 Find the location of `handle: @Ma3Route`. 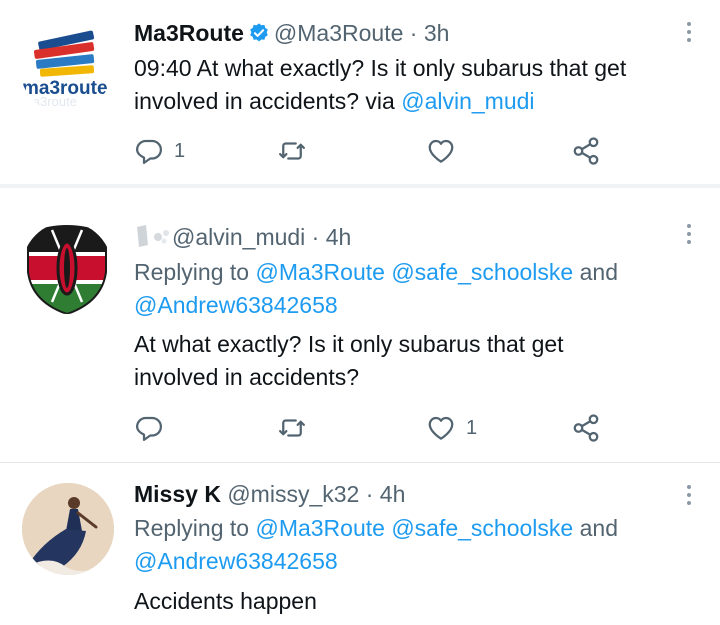

handle: @Ma3Route is located at coordinates (338, 33).